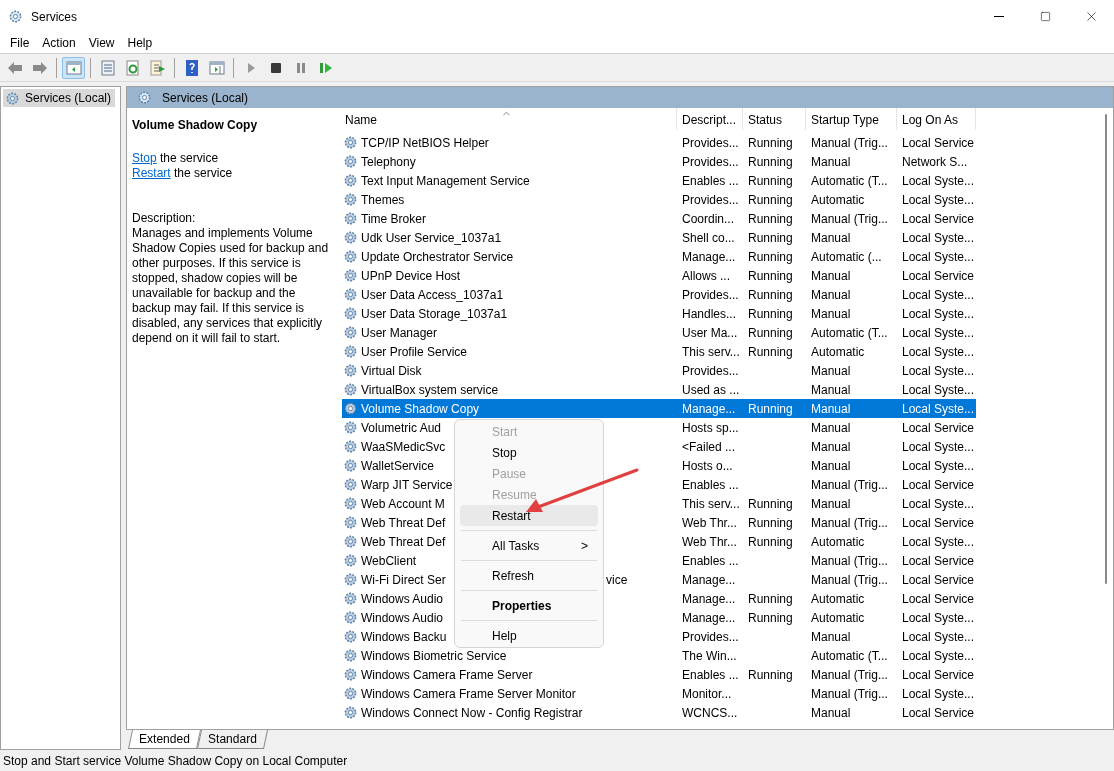  I want to click on status-text: Stop and Start service Volume Shadow Copy on Local Computer, so click(175, 761).